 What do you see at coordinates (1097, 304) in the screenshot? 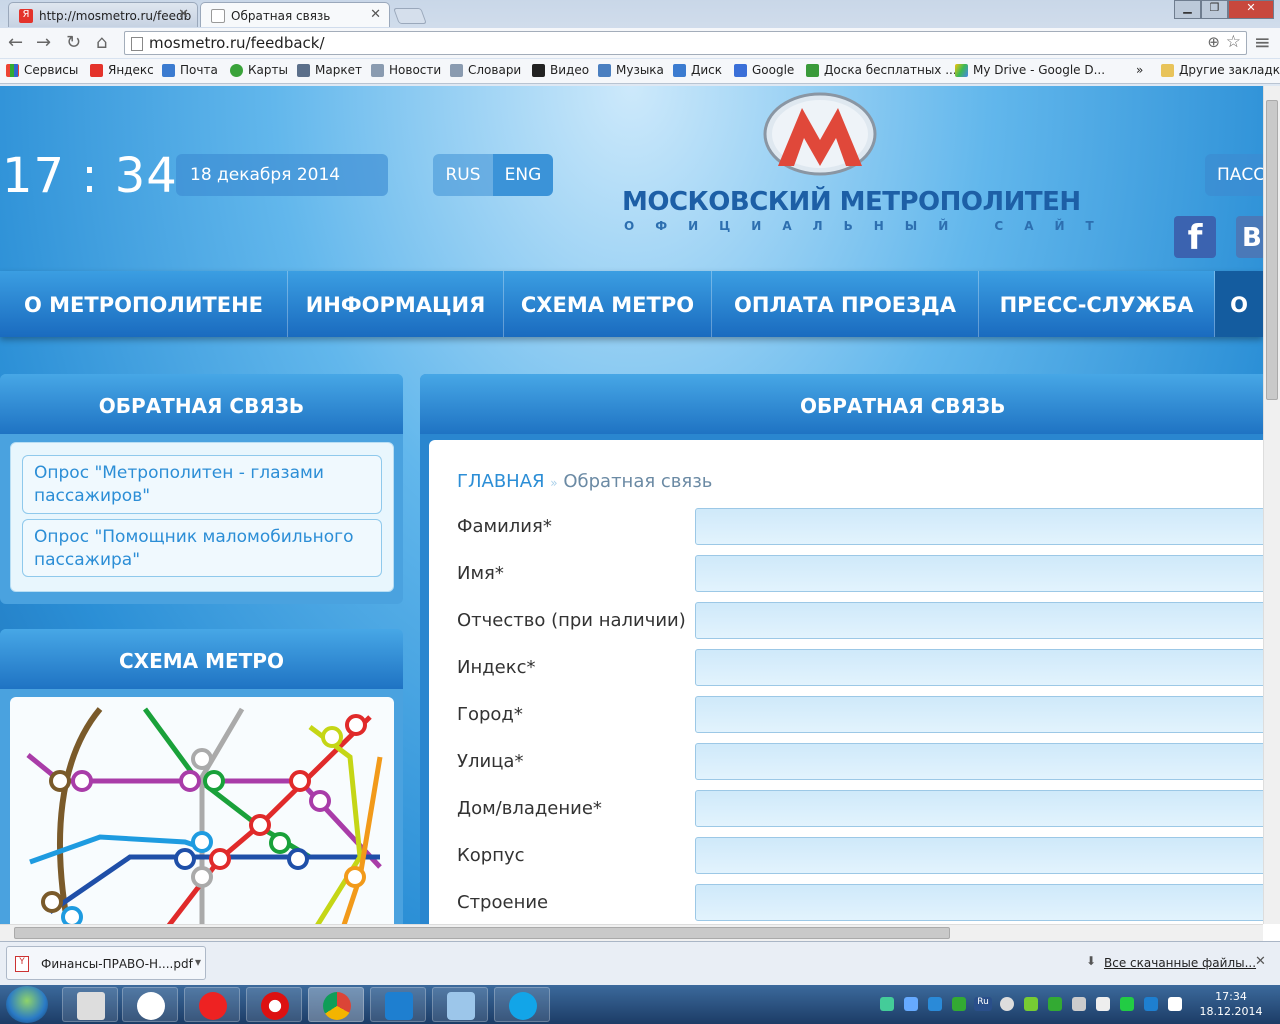
I see `menu-press-service: ПРЕСС-СЛУЖБА` at bounding box center [1097, 304].